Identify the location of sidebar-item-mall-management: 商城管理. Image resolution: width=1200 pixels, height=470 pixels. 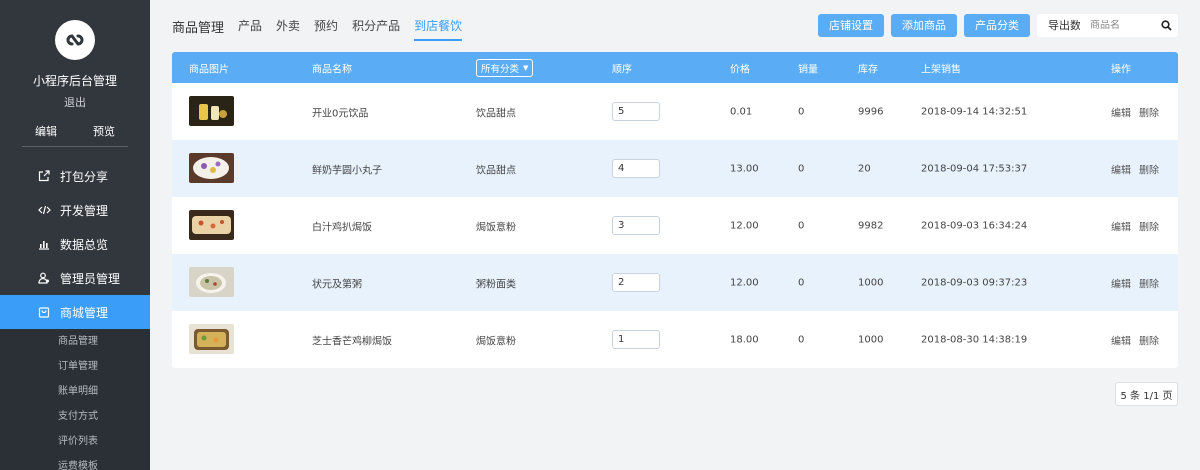
(75, 312).